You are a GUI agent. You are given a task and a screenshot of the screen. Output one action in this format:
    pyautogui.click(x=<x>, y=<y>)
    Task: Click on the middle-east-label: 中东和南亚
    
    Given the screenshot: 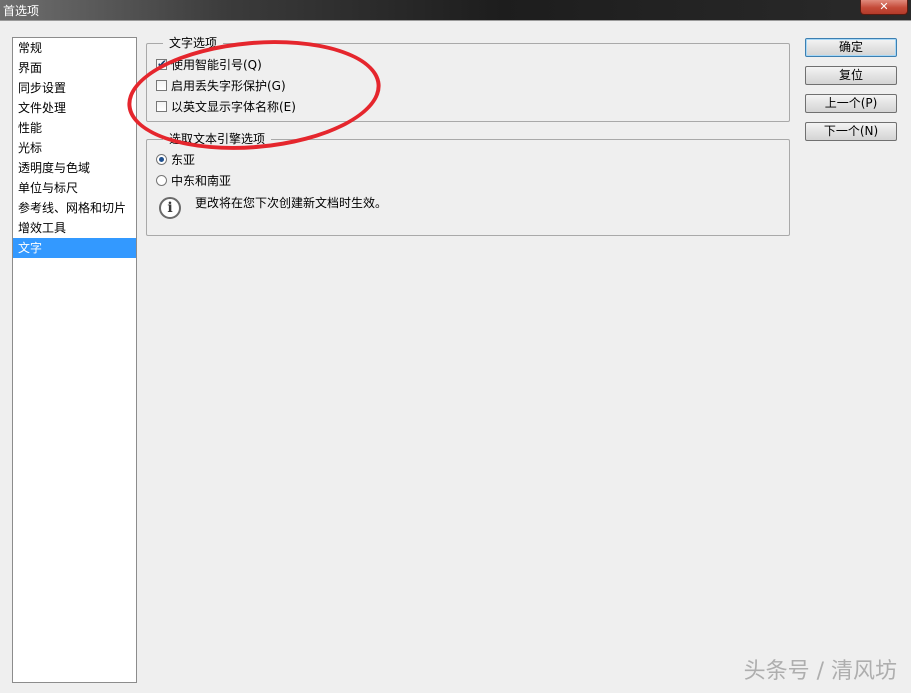 What is the action you would take?
    pyautogui.click(x=201, y=181)
    